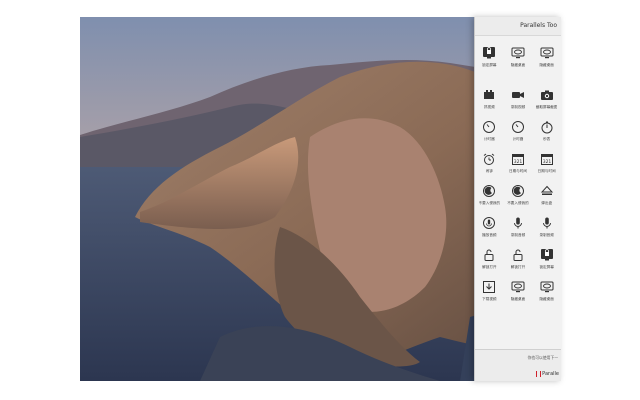 Image resolution: width=640 pixels, height=400 pixels. I want to click on alarm-clock-icon, so click(489, 159).